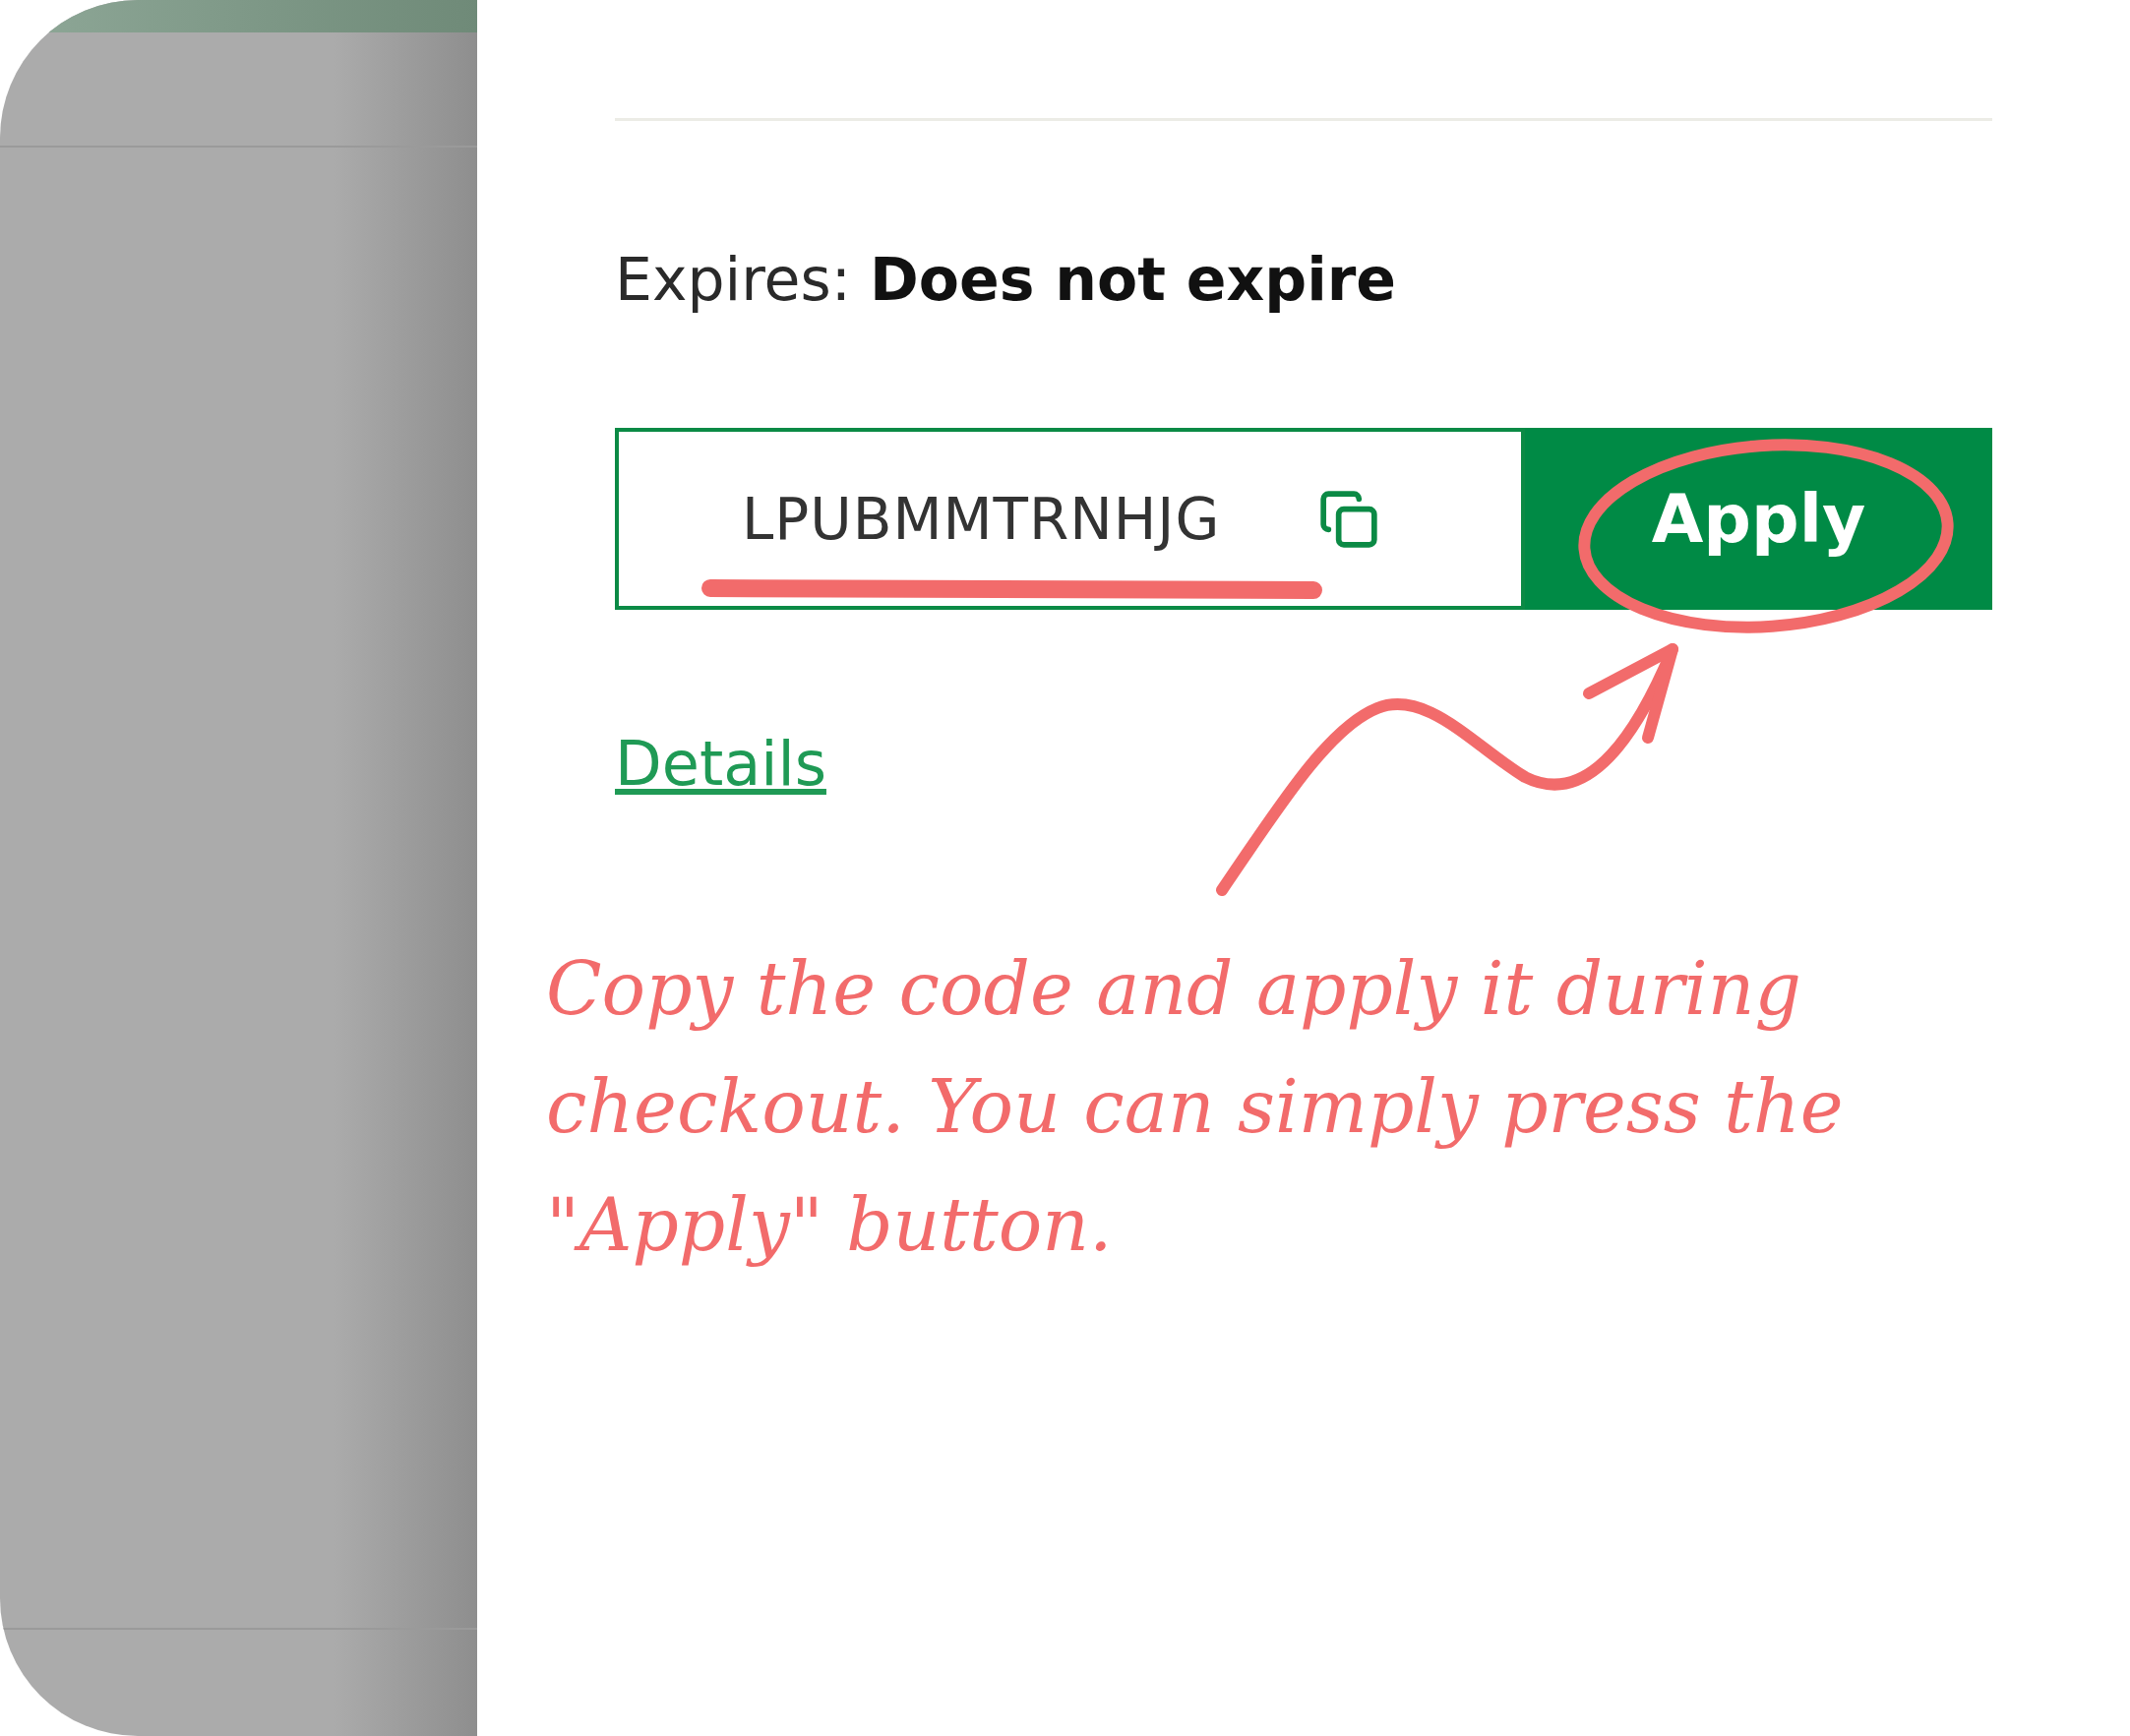 The image size is (2130, 1736). What do you see at coordinates (1195, 1107) in the screenshot?
I see `annotation-note: Copy the code and apply it during checkout. You can simply press the "Apply" button.` at bounding box center [1195, 1107].